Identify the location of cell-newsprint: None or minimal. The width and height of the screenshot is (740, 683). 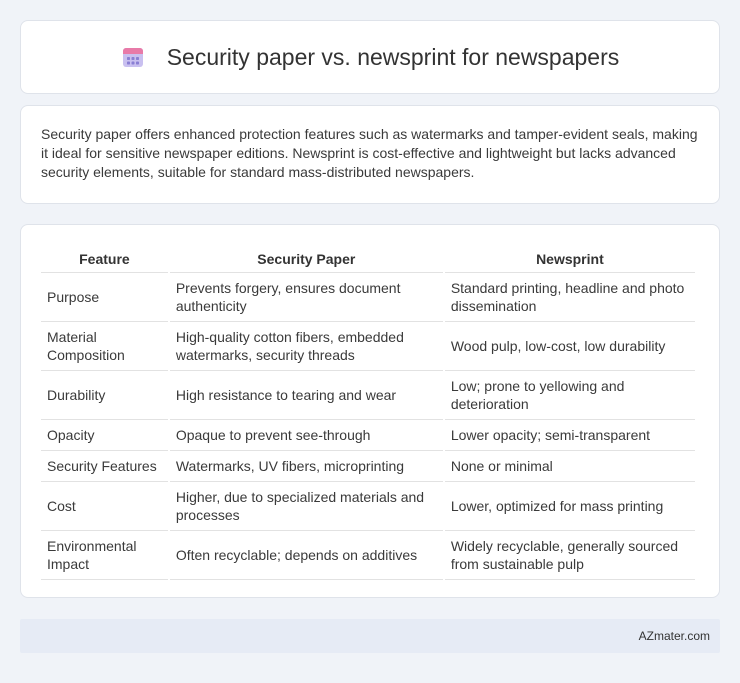
(569, 466).